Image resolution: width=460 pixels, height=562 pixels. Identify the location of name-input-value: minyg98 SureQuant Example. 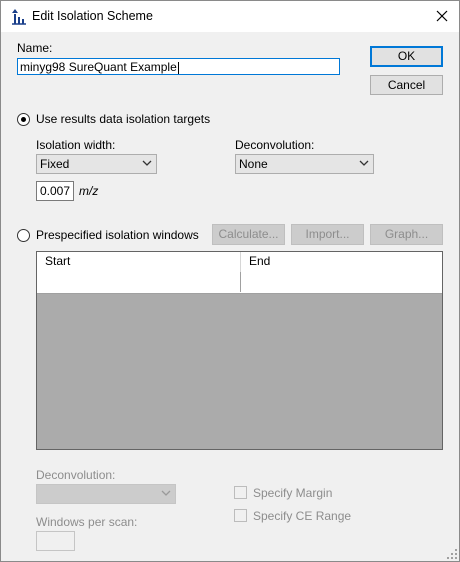
(98, 67).